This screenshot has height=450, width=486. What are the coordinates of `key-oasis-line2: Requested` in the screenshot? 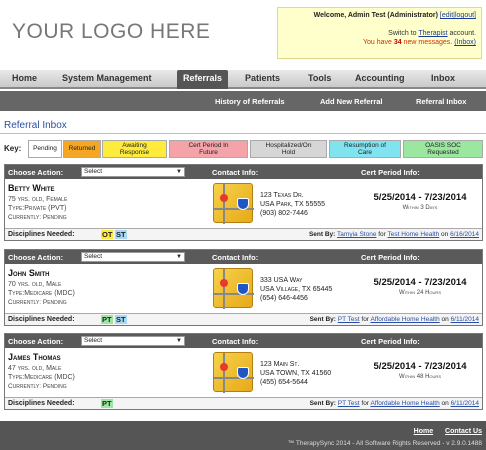 It's located at (443, 152).